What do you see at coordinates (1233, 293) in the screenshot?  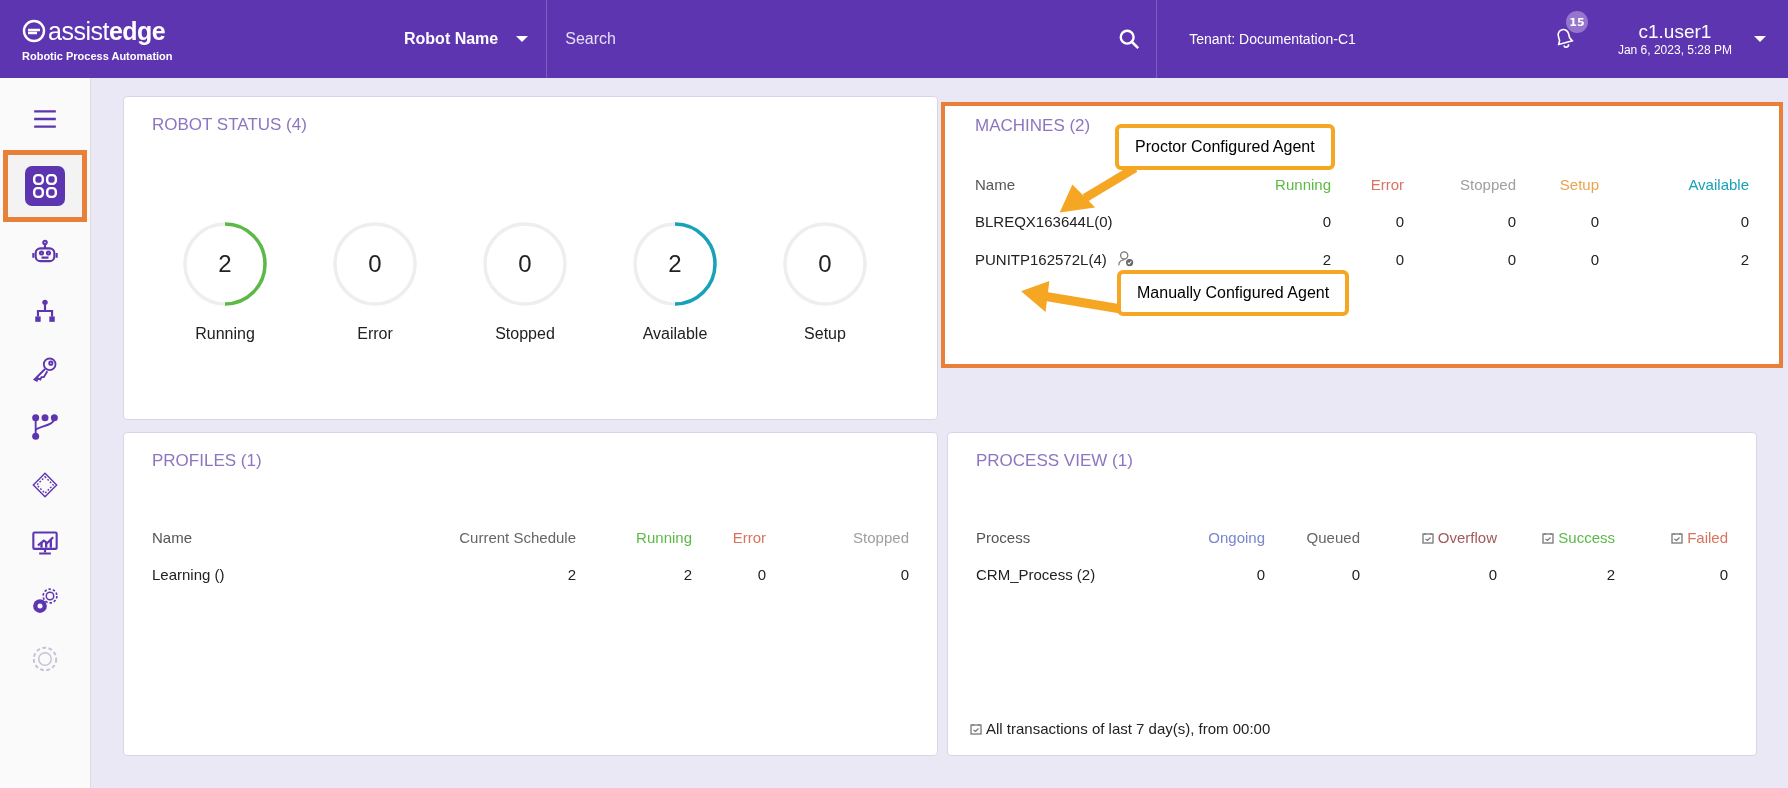 I see `callout-label: Manually Configured Agent` at bounding box center [1233, 293].